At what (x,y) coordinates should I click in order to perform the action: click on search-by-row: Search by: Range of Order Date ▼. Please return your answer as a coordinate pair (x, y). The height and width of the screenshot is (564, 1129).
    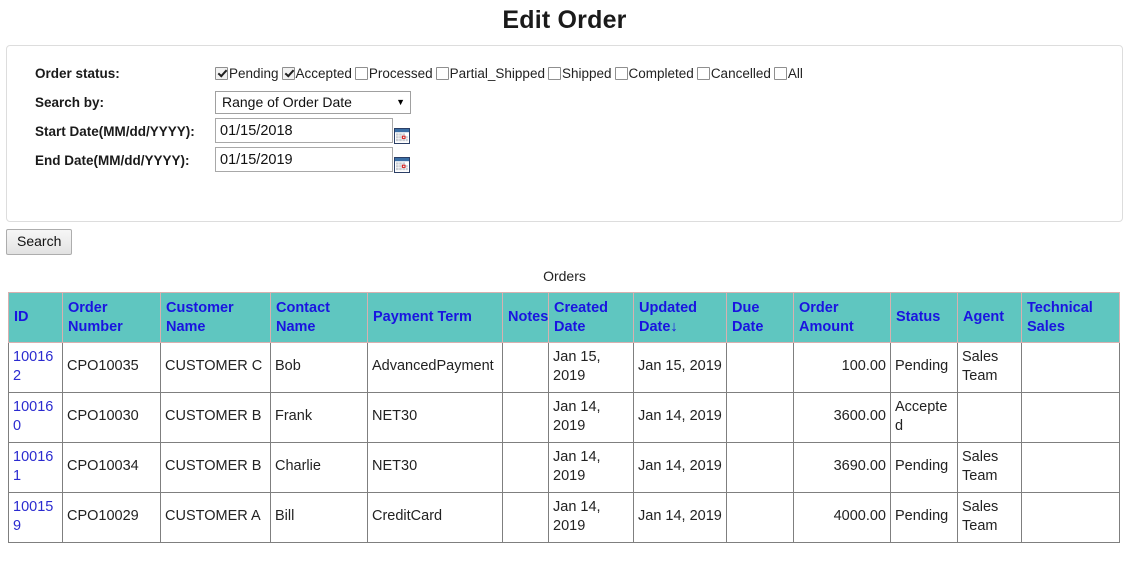
    Looking at the image, I should click on (564, 102).